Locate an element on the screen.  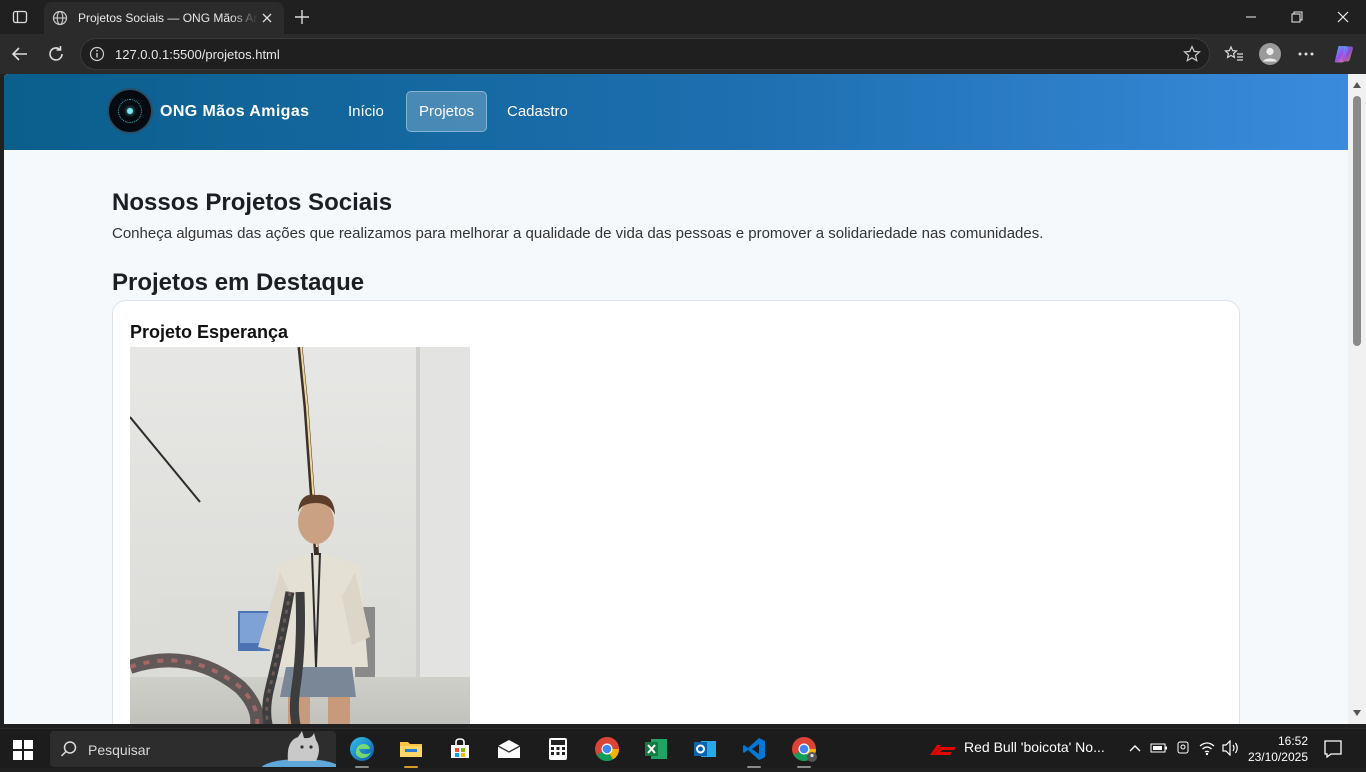
section-title: Projetos em Destaque is located at coordinates (238, 282).